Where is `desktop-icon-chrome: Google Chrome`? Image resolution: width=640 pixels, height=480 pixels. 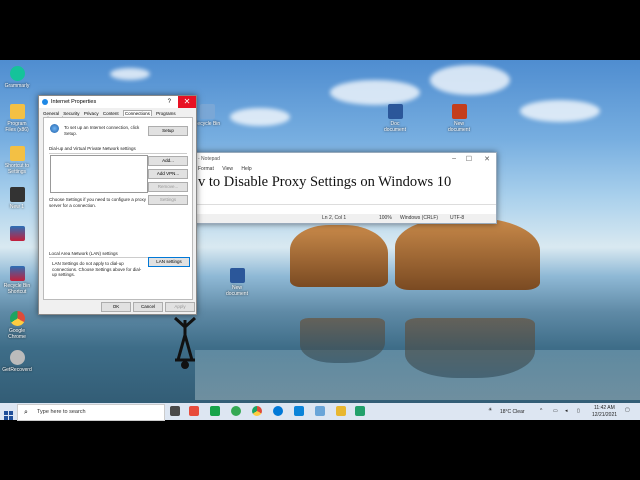 desktop-icon-chrome: Google Chrome is located at coordinates (17, 325).